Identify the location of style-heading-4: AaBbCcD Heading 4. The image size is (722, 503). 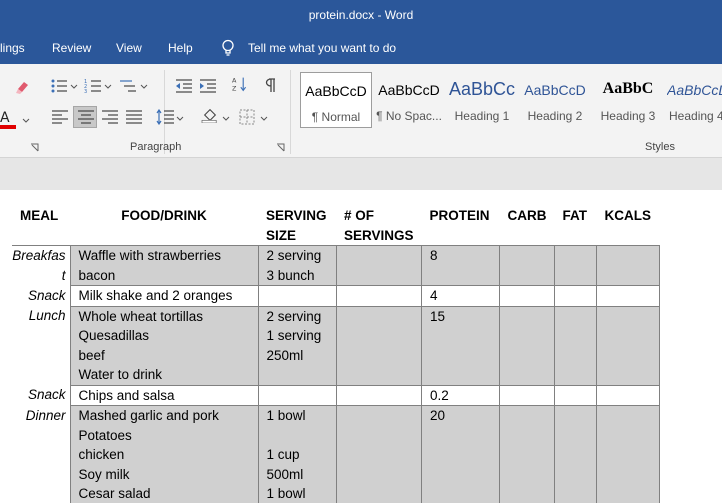
(693, 100).